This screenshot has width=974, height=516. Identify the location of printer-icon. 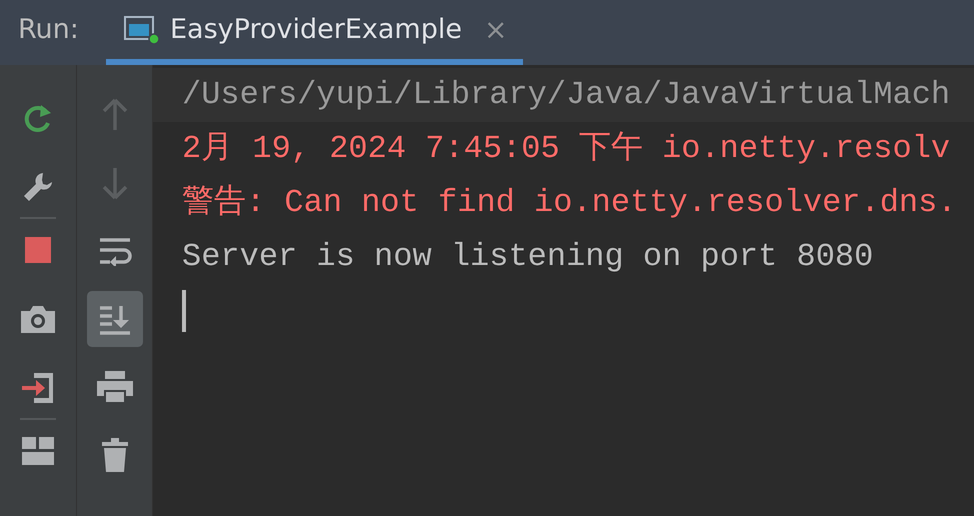
(115, 387).